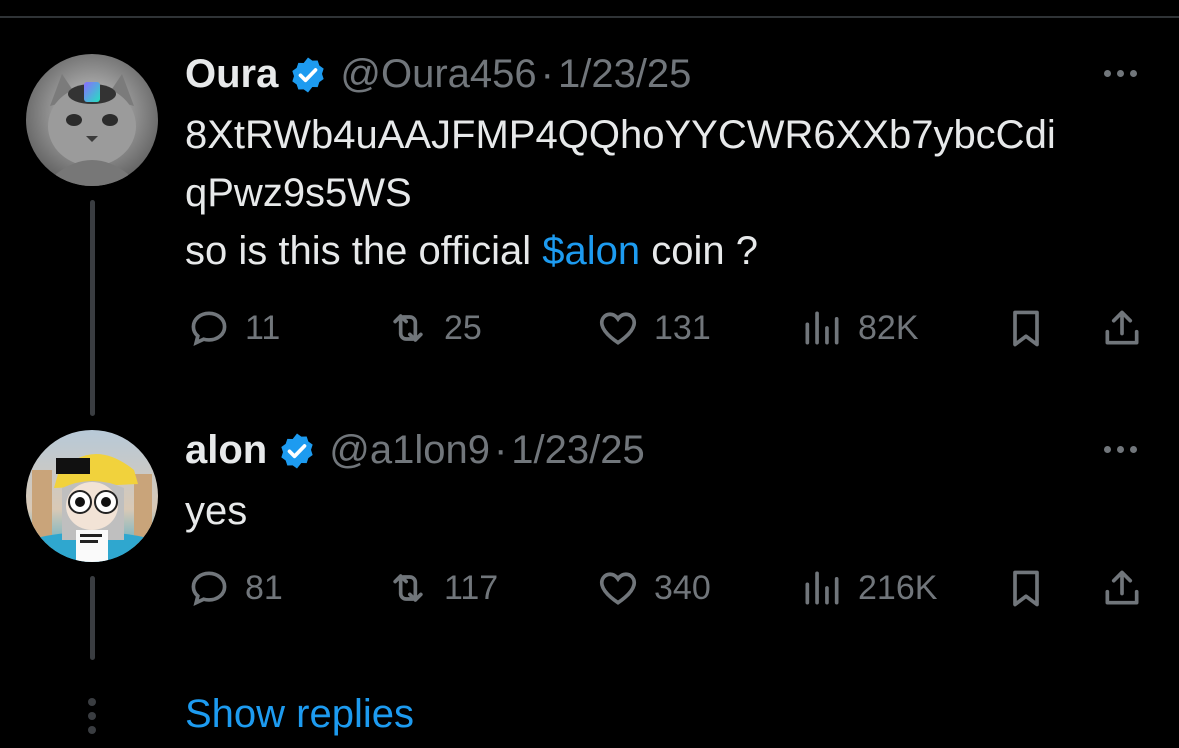 The height and width of the screenshot is (748, 1179). I want to click on reply-button: 11, so click(233, 328).